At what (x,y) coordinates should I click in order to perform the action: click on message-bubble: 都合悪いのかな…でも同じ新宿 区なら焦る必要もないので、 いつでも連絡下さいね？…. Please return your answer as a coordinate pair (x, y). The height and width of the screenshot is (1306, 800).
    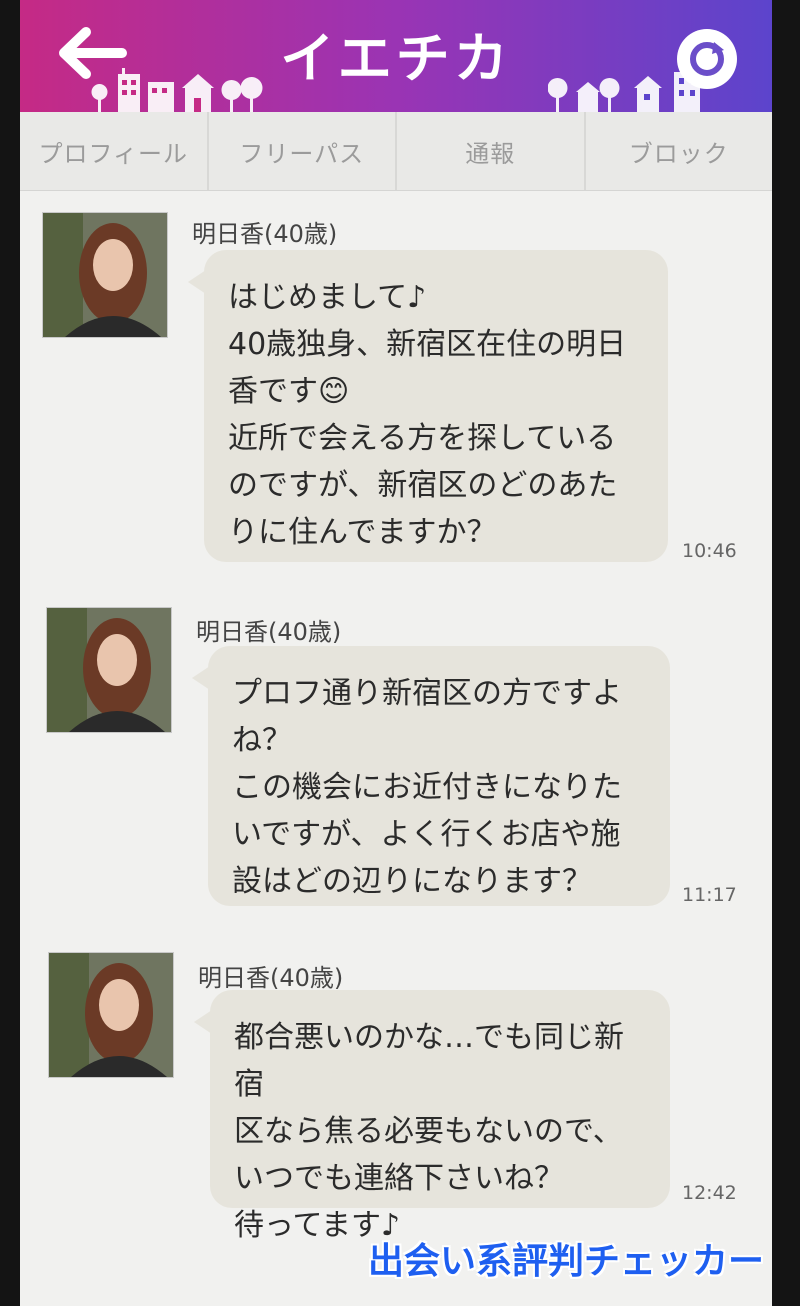
    Looking at the image, I should click on (432, 1116).